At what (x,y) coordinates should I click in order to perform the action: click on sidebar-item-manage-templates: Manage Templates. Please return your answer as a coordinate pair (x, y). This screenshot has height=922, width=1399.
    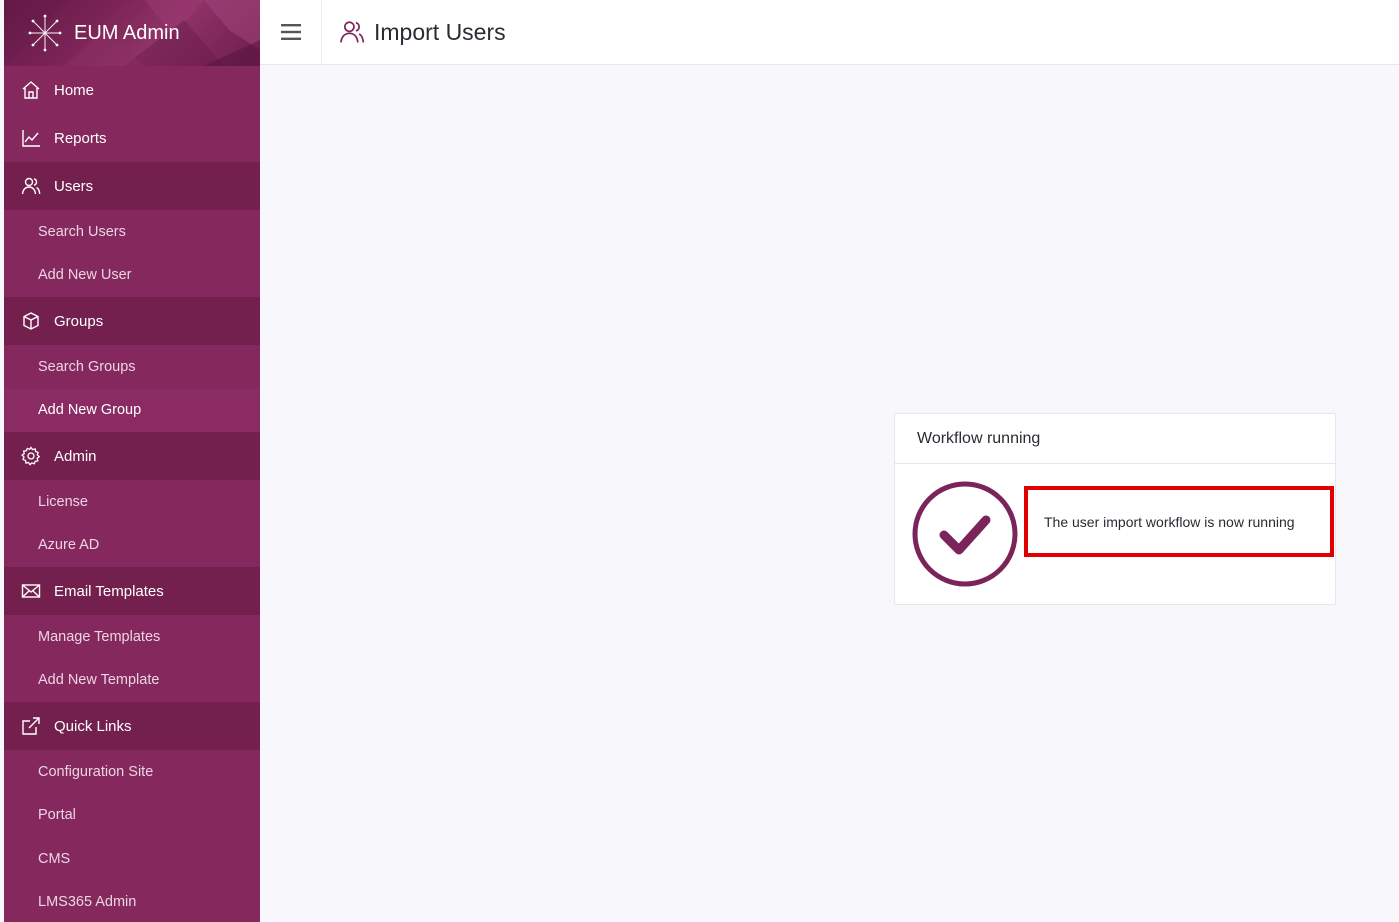
    Looking at the image, I should click on (132, 637).